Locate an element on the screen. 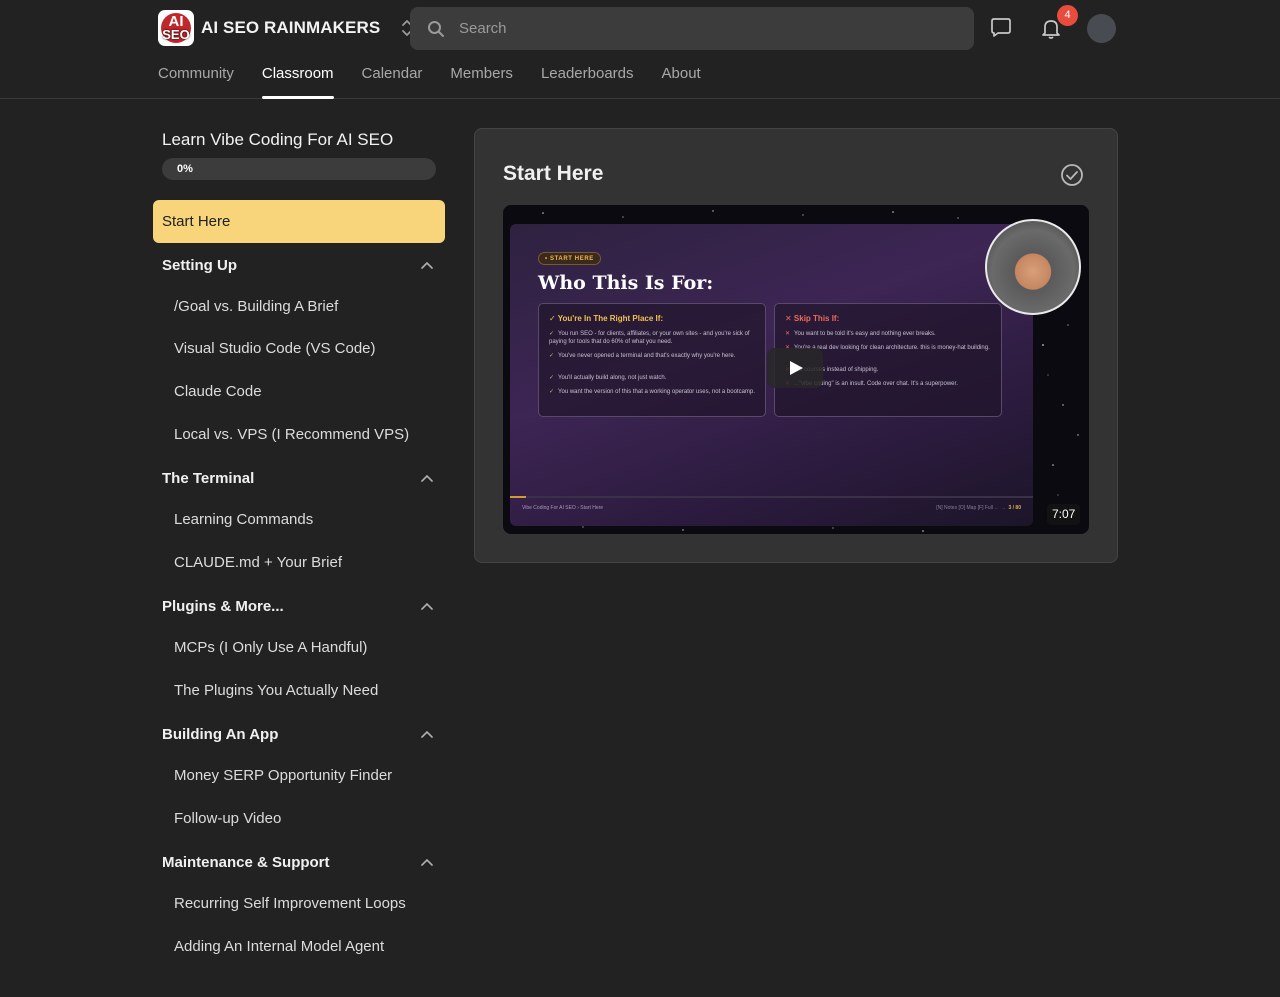 The image size is (1280, 997). course-title: Learn Vibe Coding For AI SEO is located at coordinates (278, 139).